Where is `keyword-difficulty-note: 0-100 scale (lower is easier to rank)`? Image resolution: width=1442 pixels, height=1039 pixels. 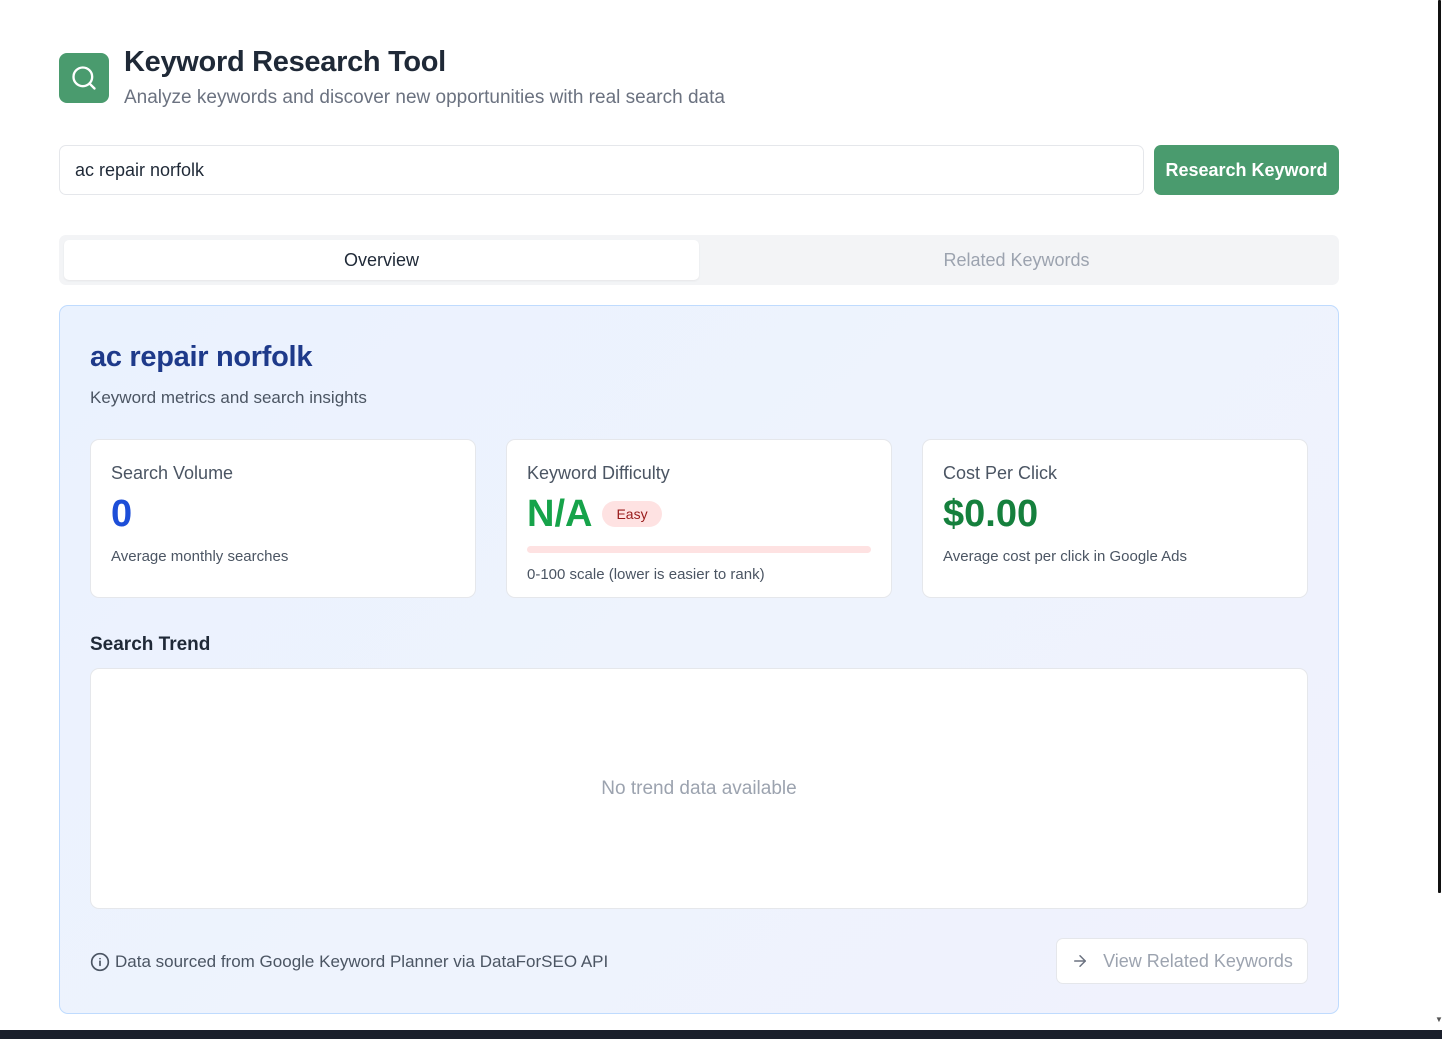 keyword-difficulty-note: 0-100 scale (lower is easier to rank) is located at coordinates (646, 574).